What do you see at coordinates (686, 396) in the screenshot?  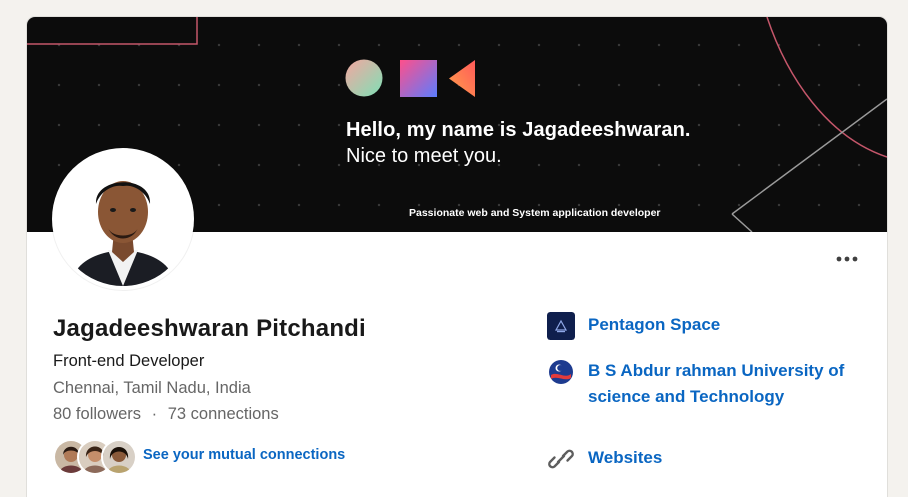 I see `school-name-line2: science and Technology` at bounding box center [686, 396].